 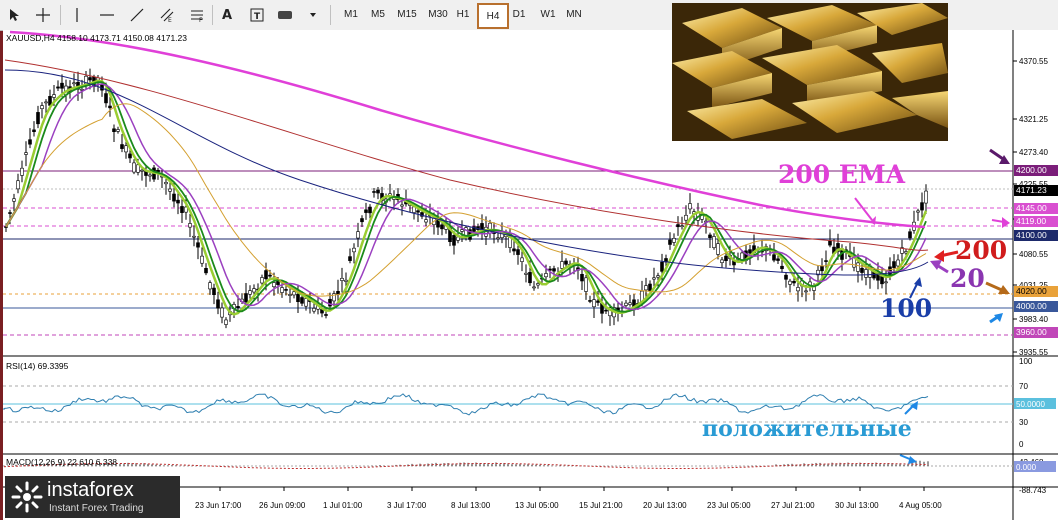 I want to click on macd-tick-label: -88.743, so click(x=1033, y=490).